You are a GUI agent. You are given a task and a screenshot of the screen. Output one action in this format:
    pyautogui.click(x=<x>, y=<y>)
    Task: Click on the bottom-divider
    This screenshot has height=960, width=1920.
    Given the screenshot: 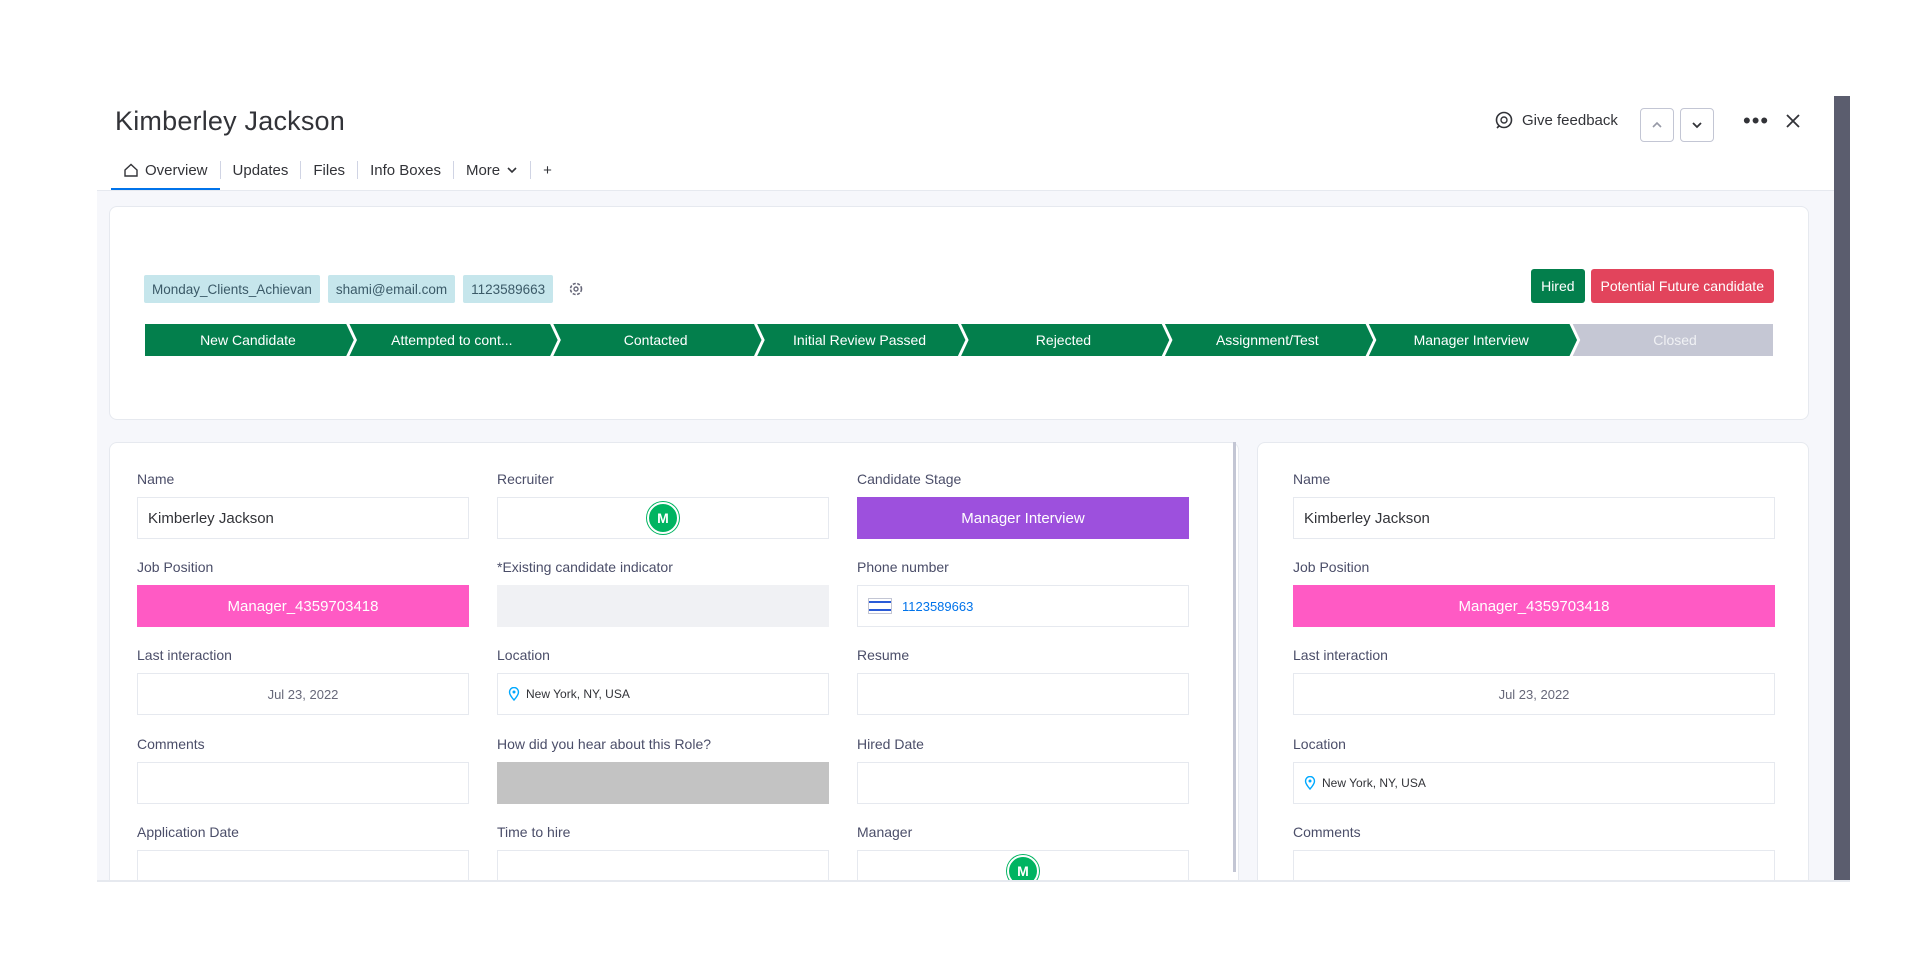 What is the action you would take?
    pyautogui.click(x=973, y=881)
    